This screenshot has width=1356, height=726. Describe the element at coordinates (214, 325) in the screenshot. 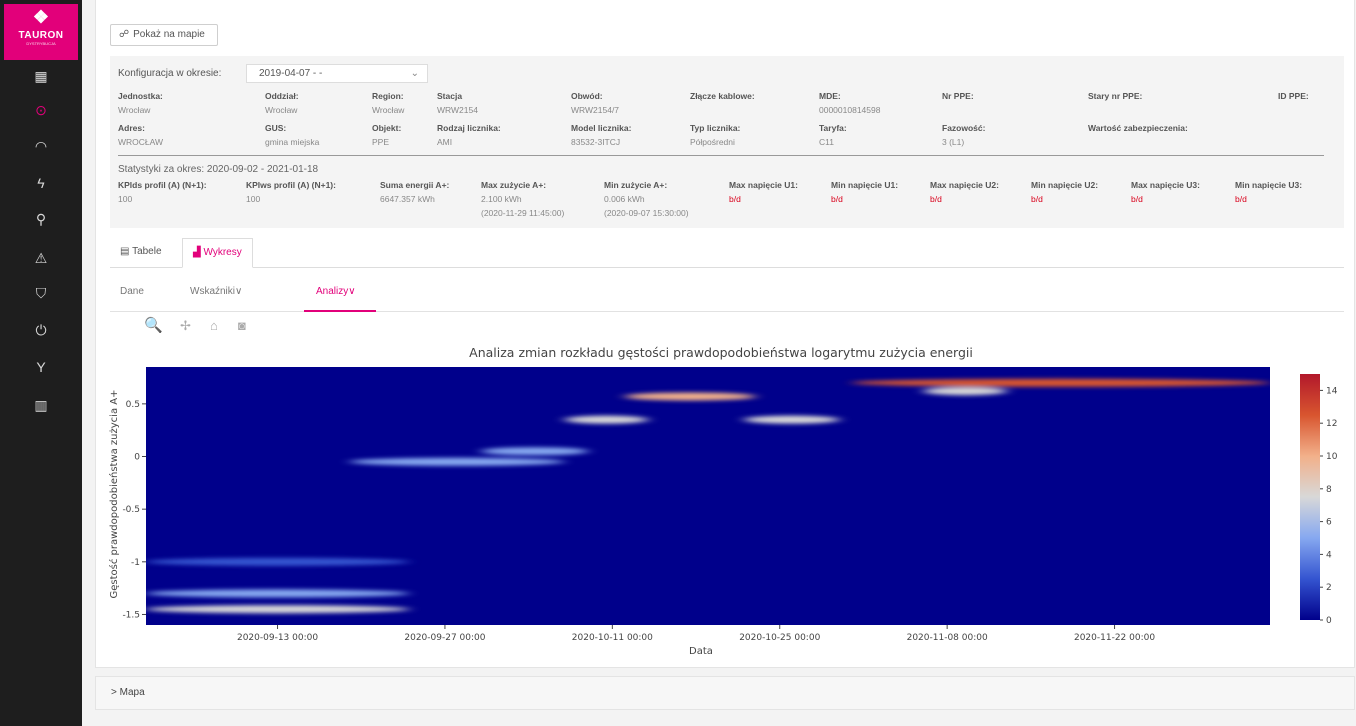

I see `home-icon: ⌂` at that location.